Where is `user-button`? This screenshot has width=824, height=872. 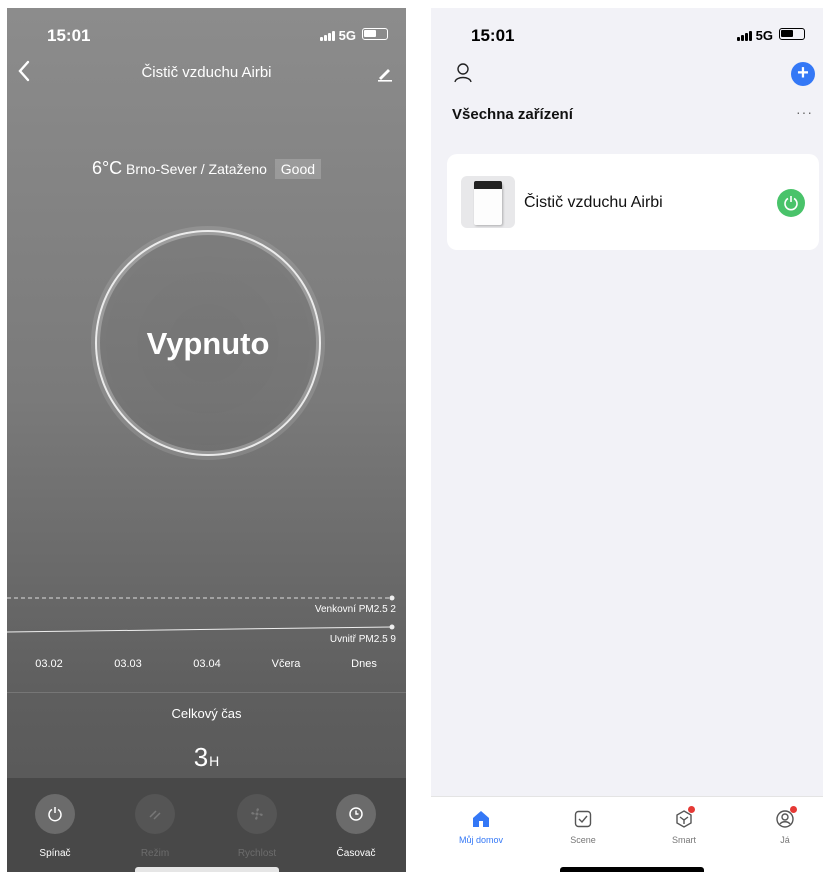
user-button is located at coordinates (463, 75).